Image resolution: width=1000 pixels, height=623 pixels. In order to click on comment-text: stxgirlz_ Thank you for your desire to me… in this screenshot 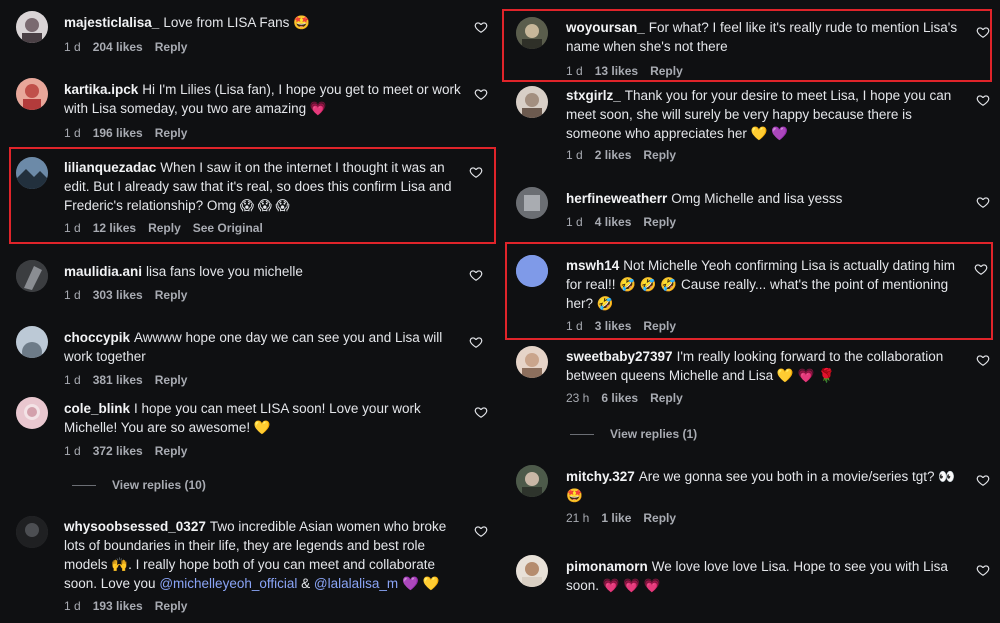, I will do `click(759, 114)`.